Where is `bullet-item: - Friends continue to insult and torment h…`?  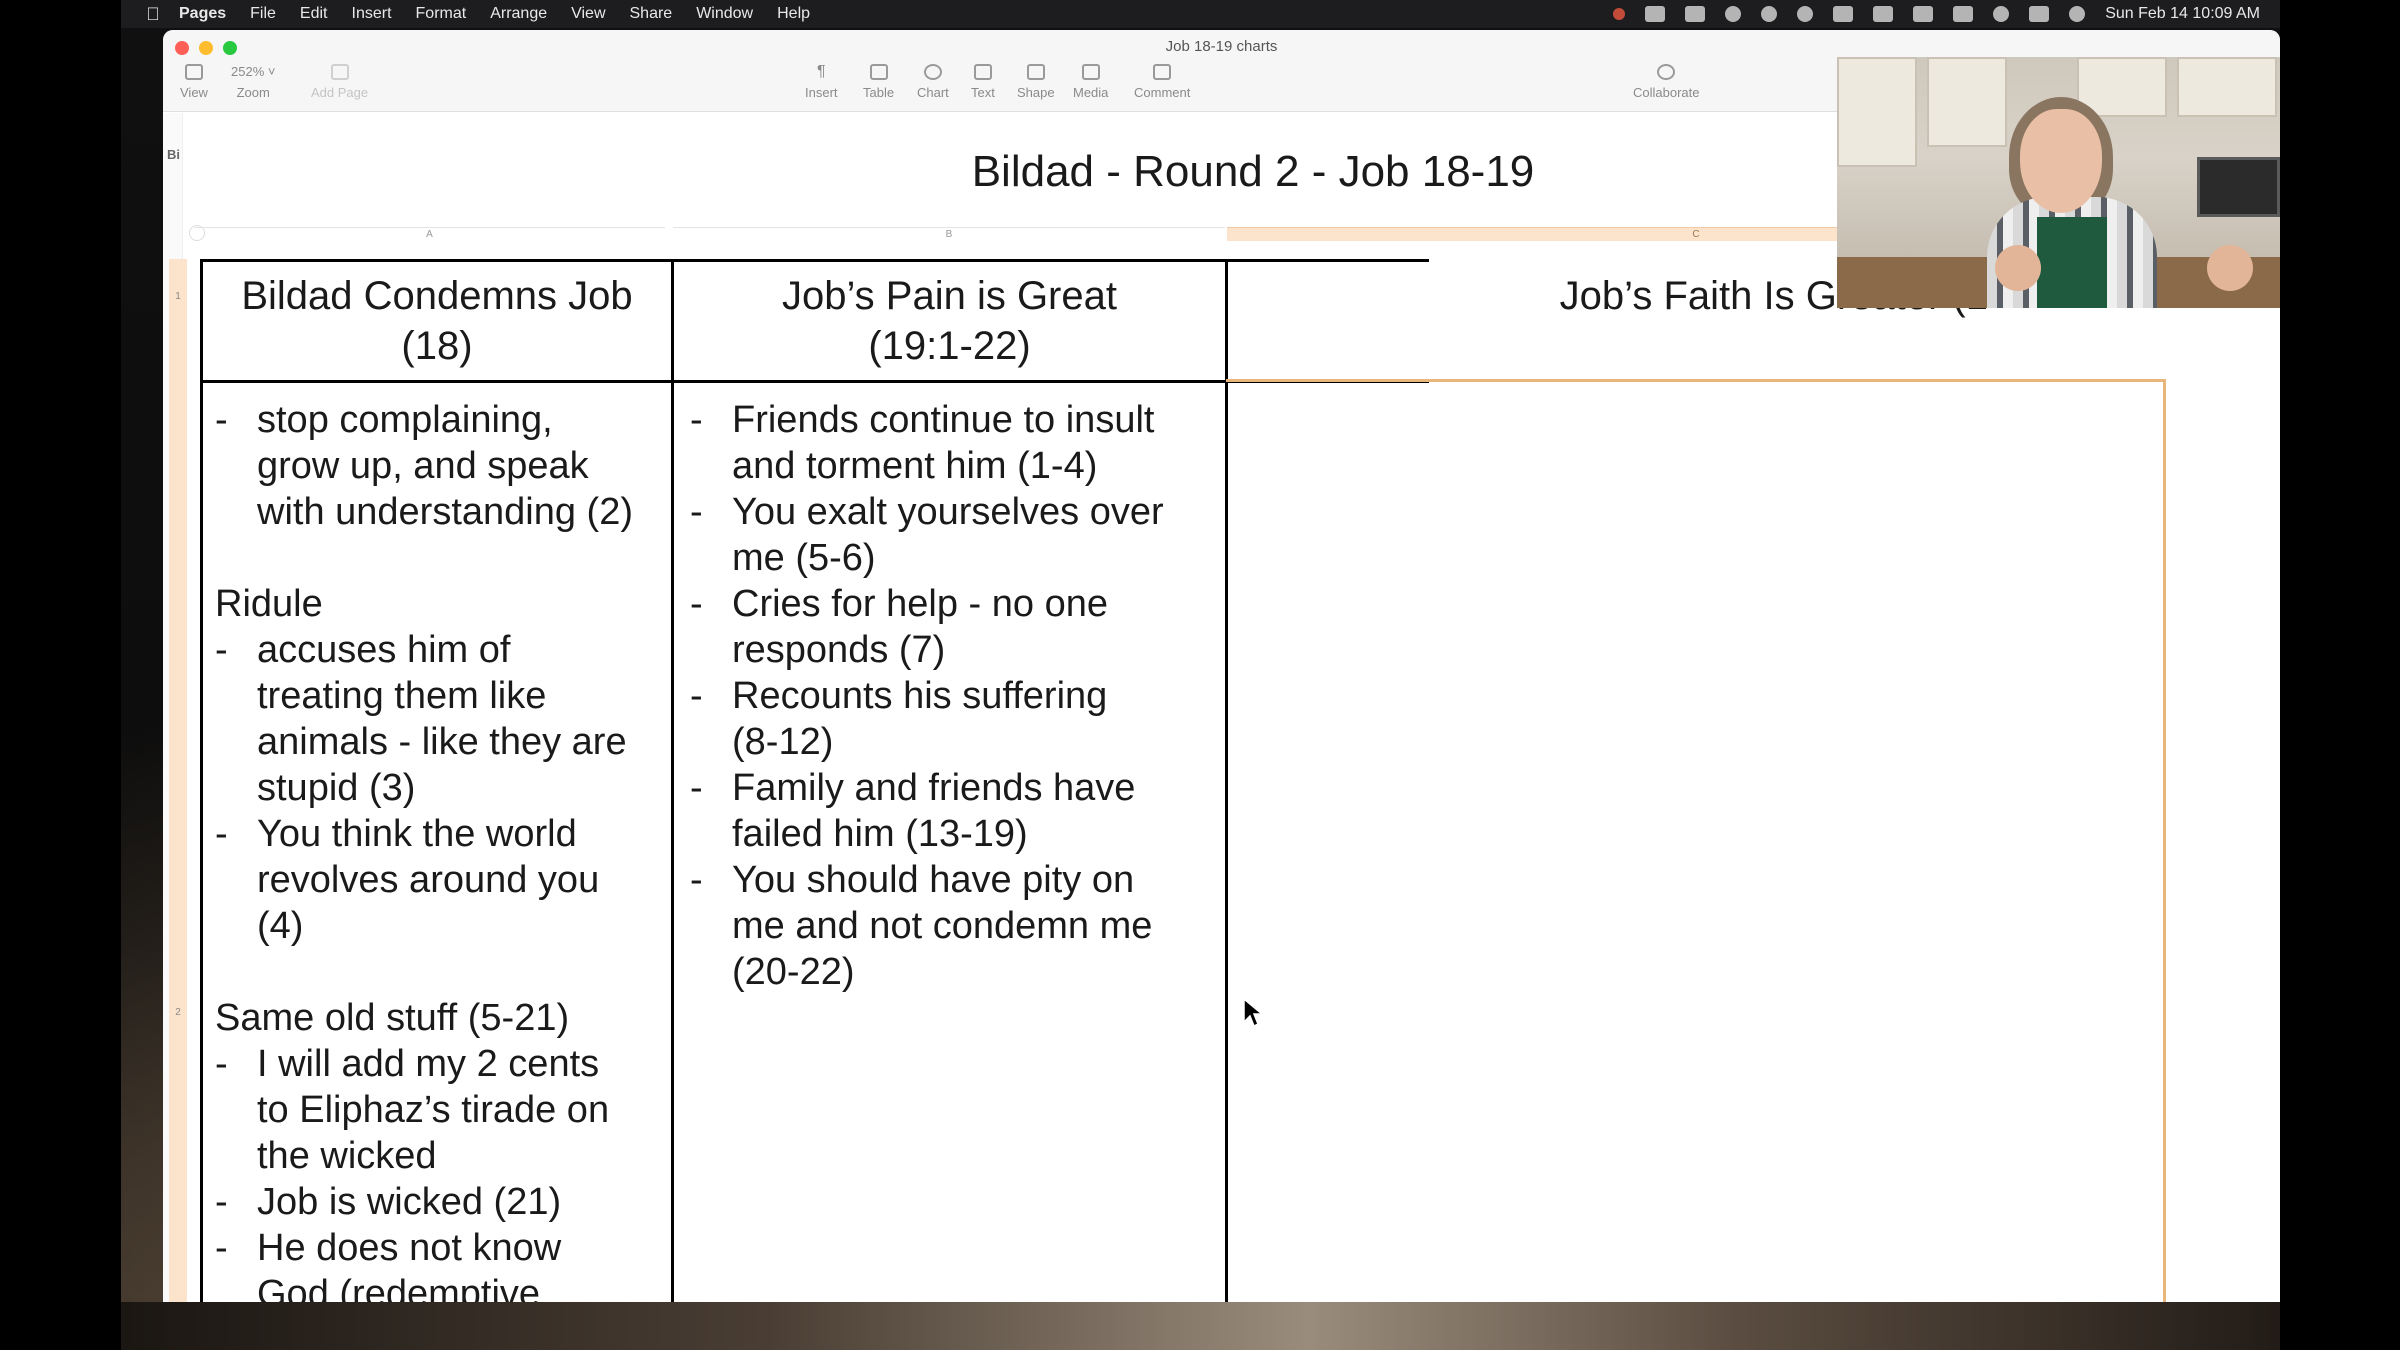 bullet-item: - Friends continue to insult and torment h… is located at coordinates (955, 443).